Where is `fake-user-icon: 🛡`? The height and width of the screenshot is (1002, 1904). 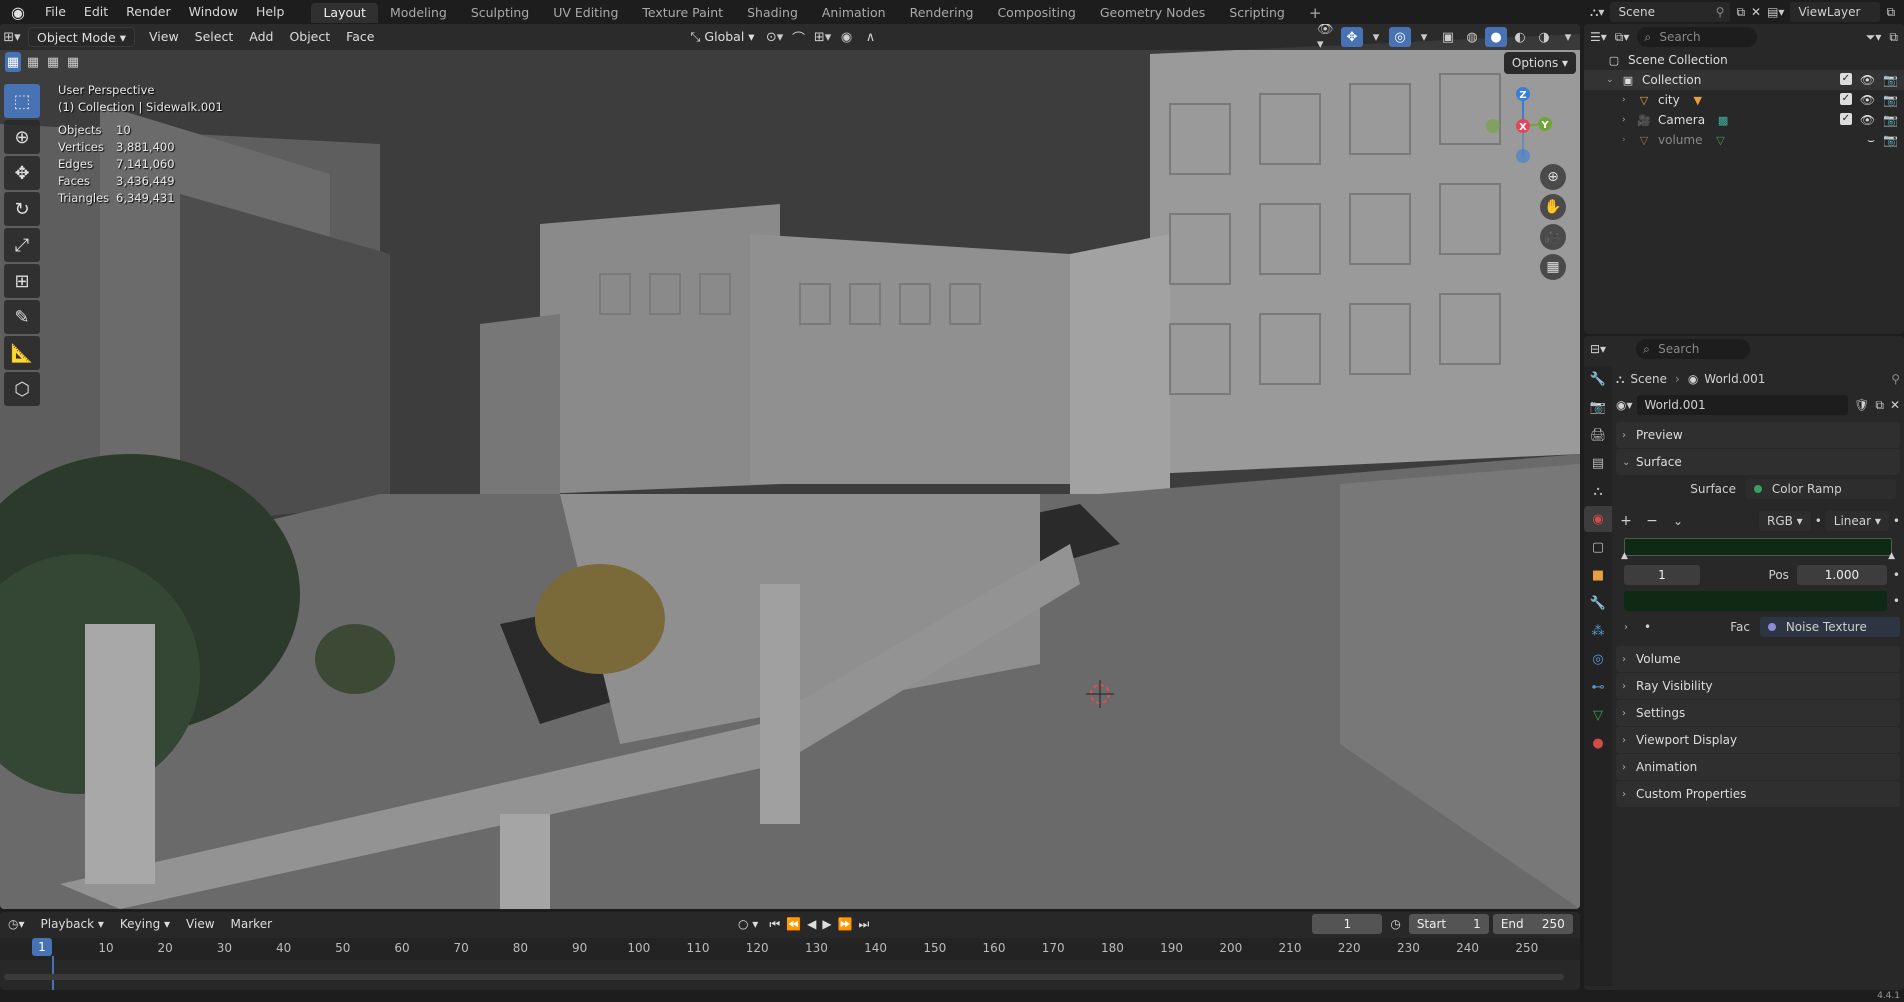 fake-user-icon: 🛡 is located at coordinates (1861, 405).